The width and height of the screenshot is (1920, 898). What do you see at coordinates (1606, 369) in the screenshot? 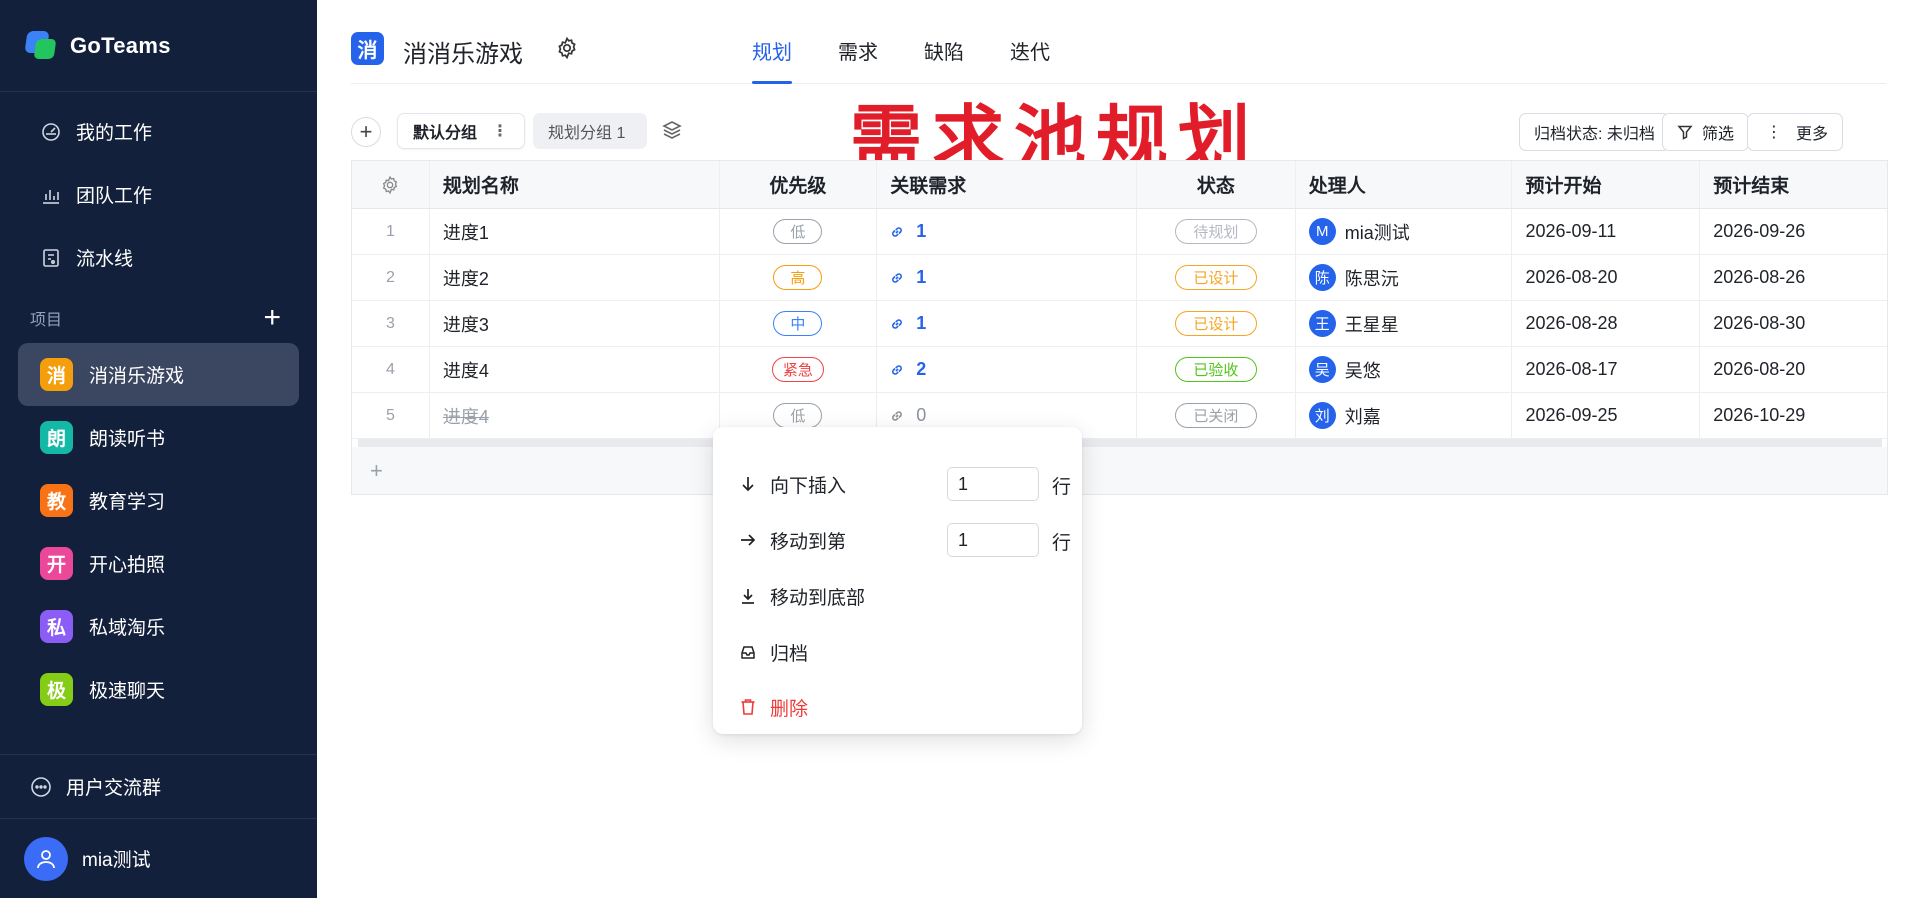
I see `start-date-cell: 2026-08-17` at bounding box center [1606, 369].